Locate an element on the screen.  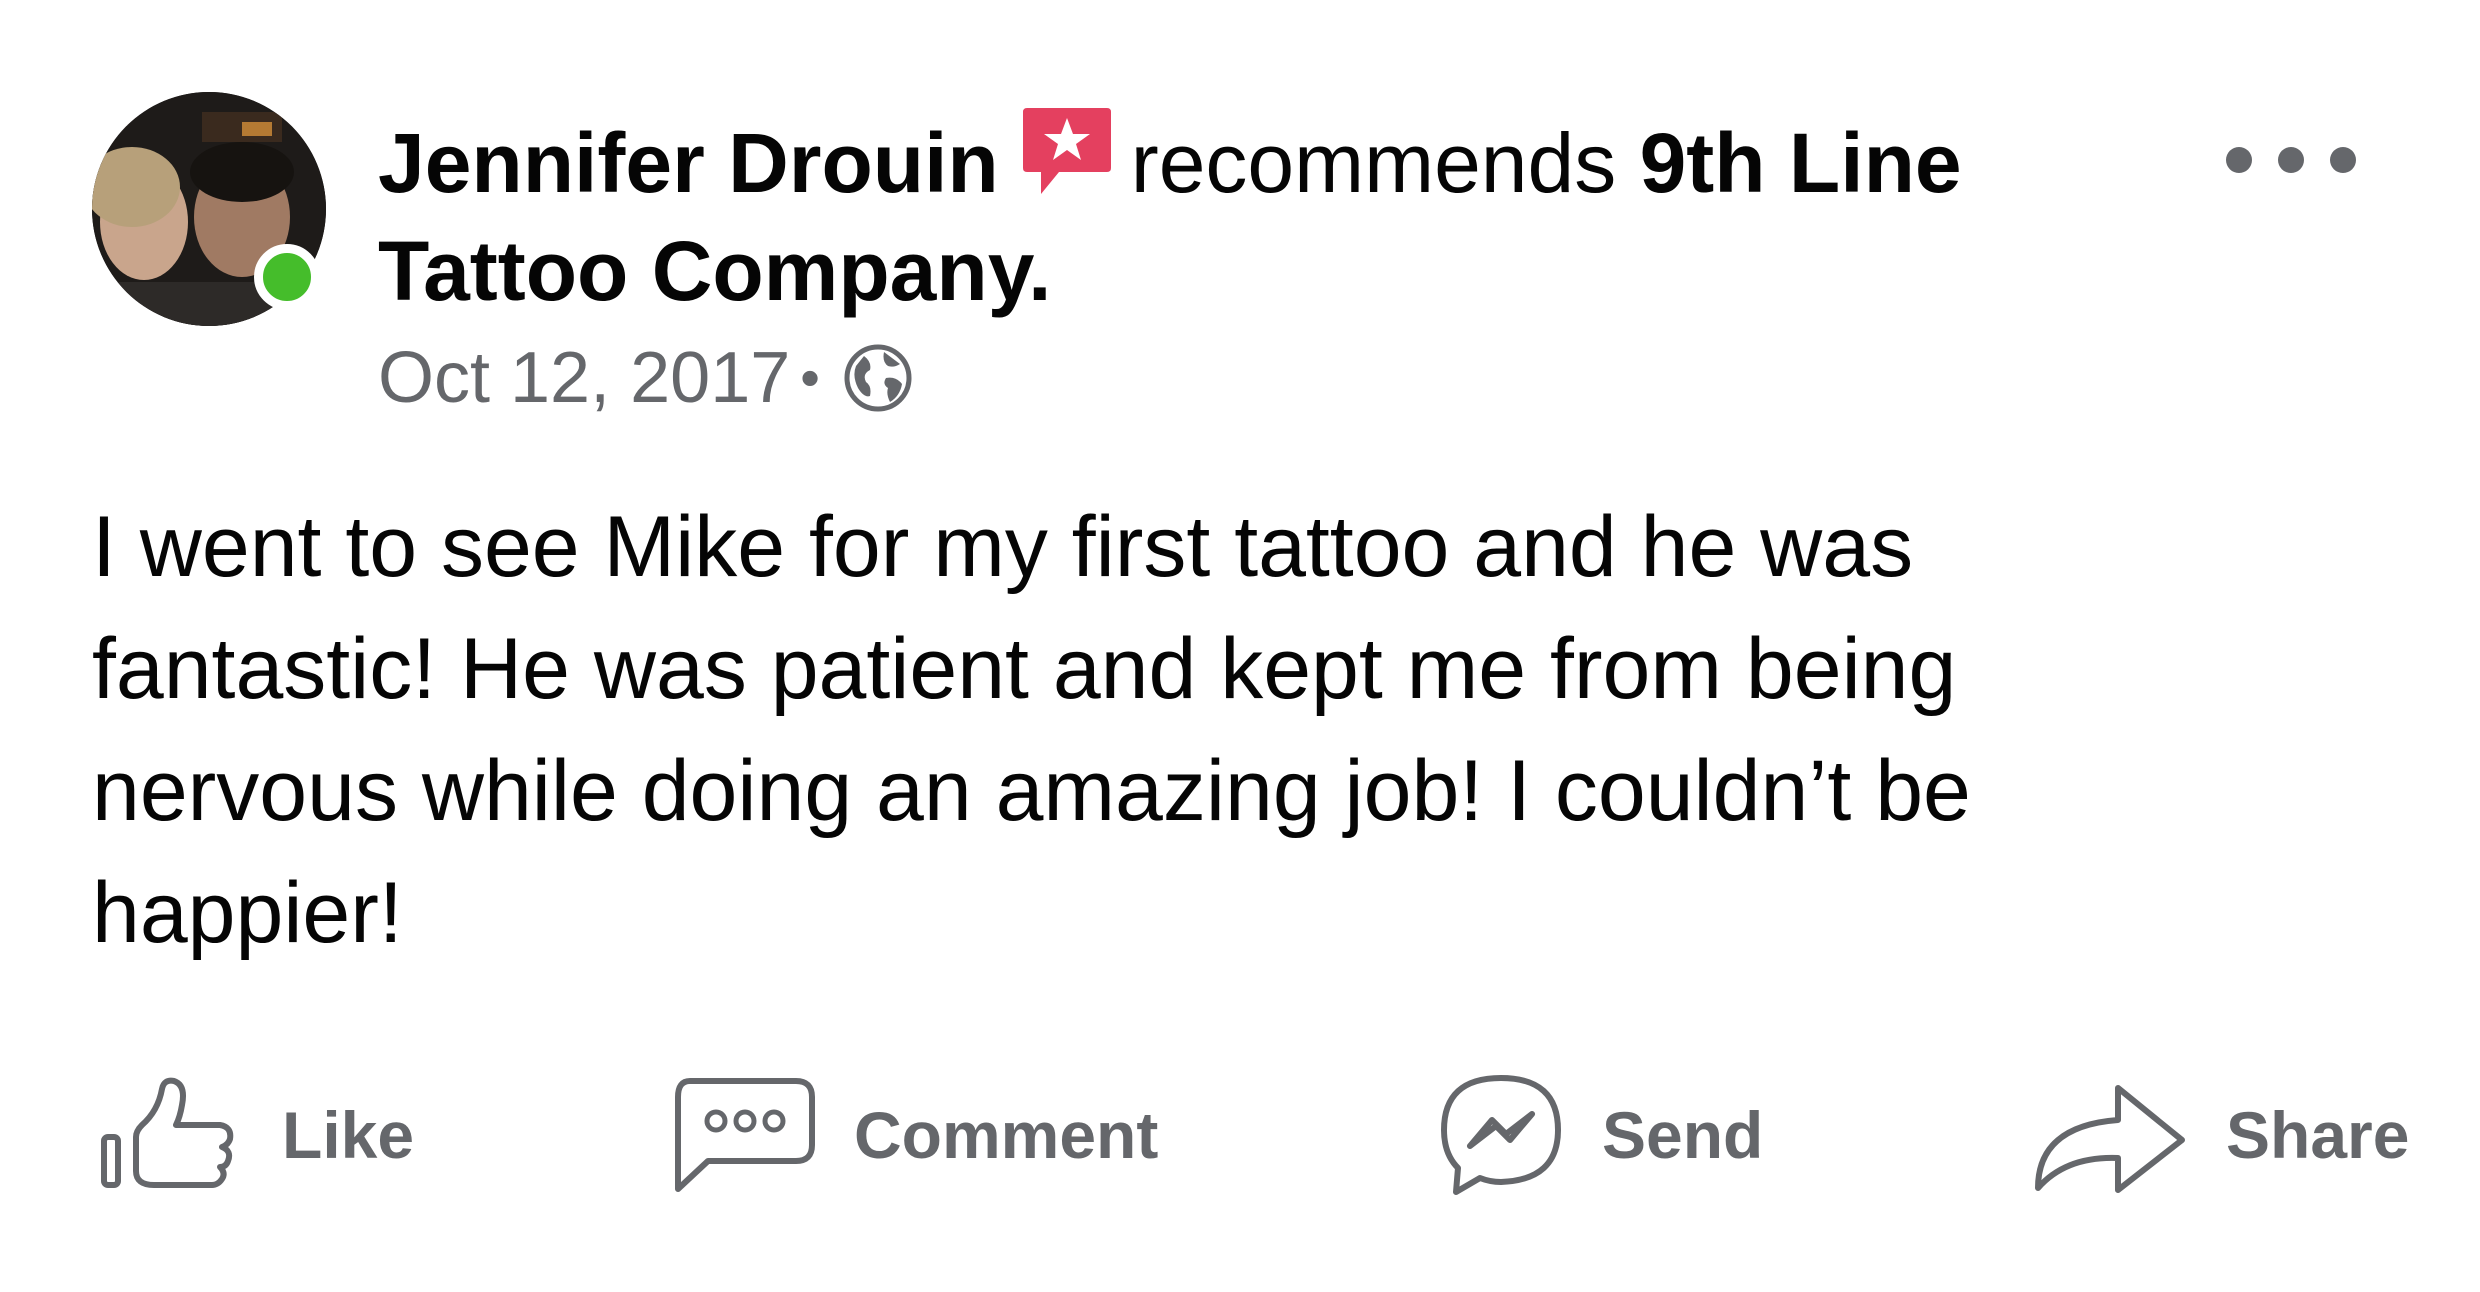
comment-button: Comment is located at coordinates (913, 1135).